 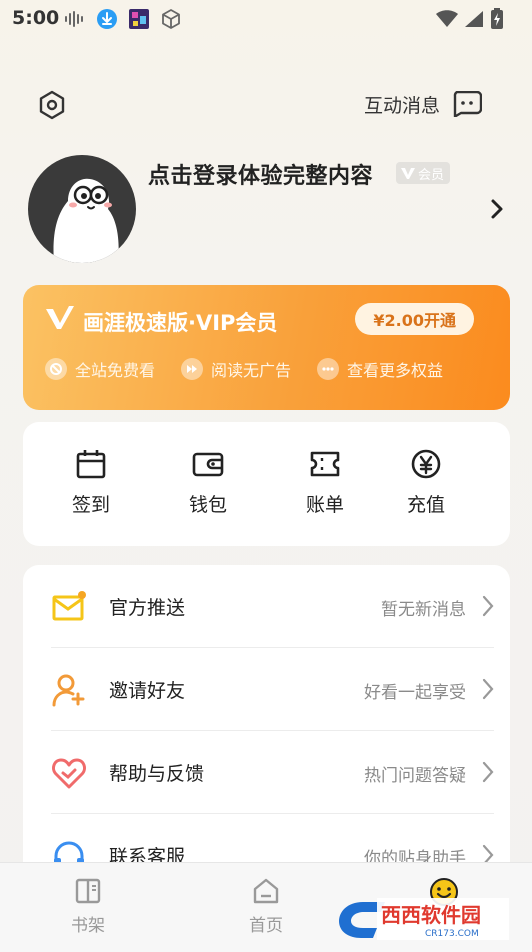 What do you see at coordinates (88, 891) in the screenshot?
I see `bookshelf-icon` at bounding box center [88, 891].